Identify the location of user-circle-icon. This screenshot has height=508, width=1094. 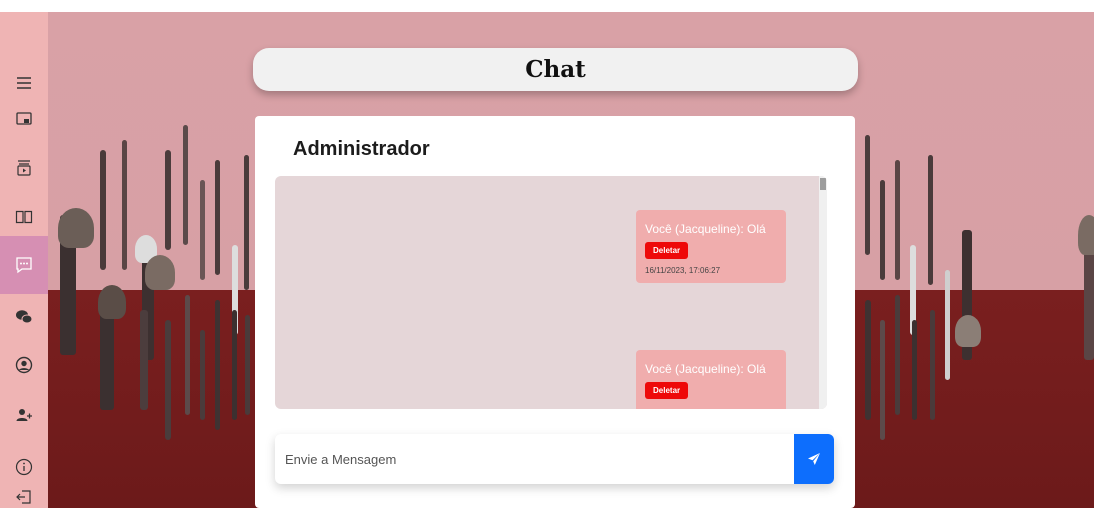
(24, 365).